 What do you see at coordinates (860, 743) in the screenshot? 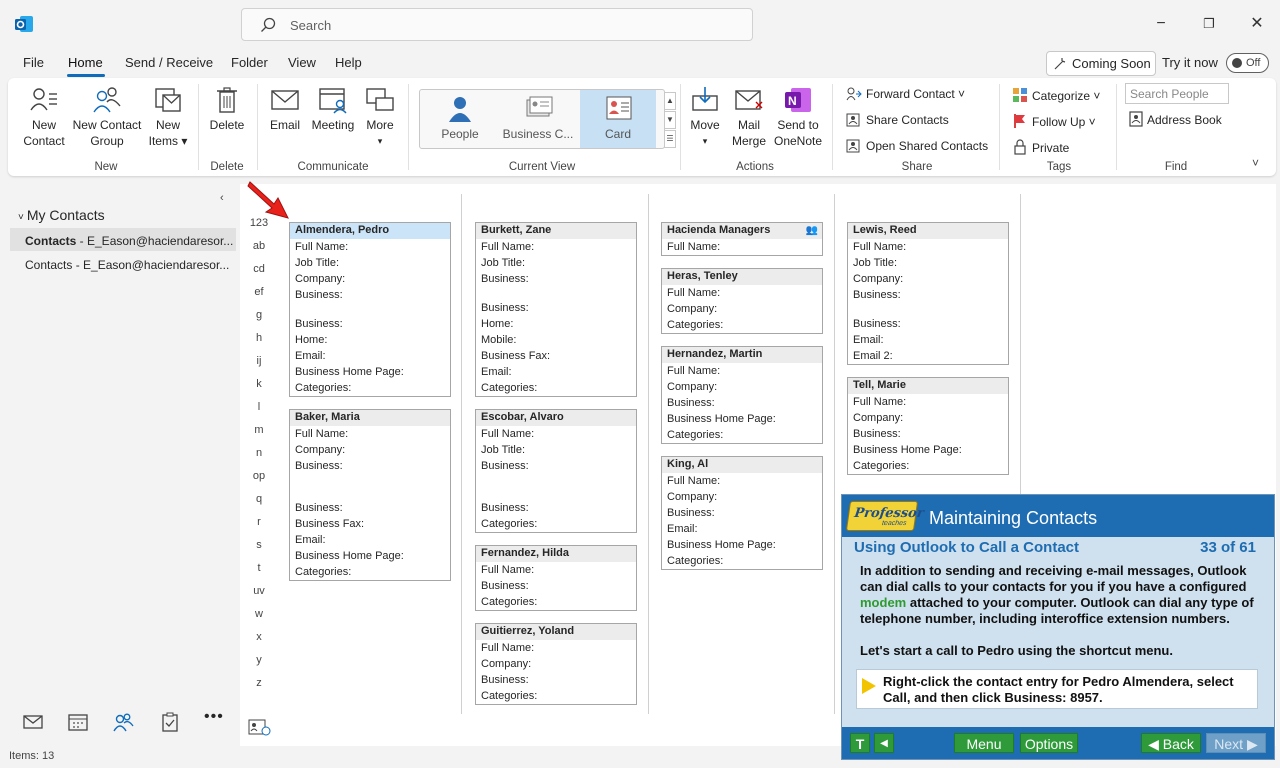
I see `text-toggle-button: T` at bounding box center [860, 743].